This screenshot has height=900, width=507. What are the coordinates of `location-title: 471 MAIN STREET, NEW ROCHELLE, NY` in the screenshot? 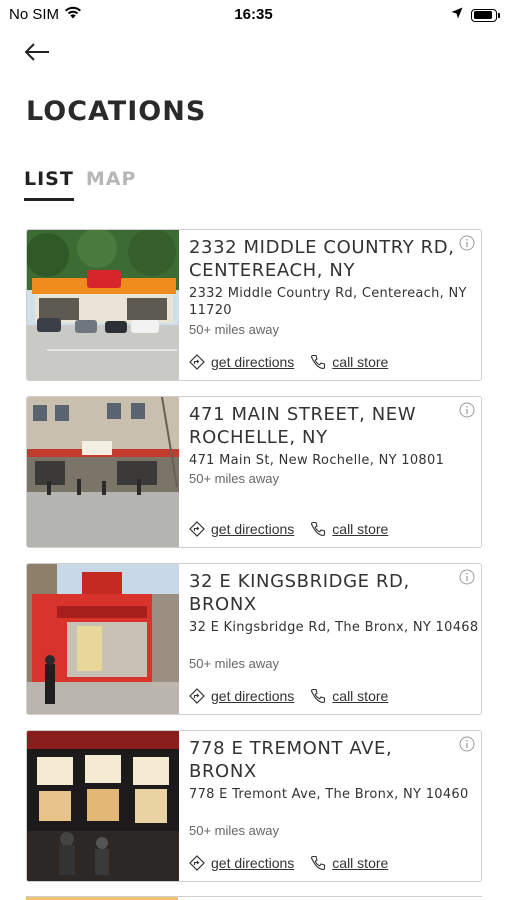 It's located at (303, 426).